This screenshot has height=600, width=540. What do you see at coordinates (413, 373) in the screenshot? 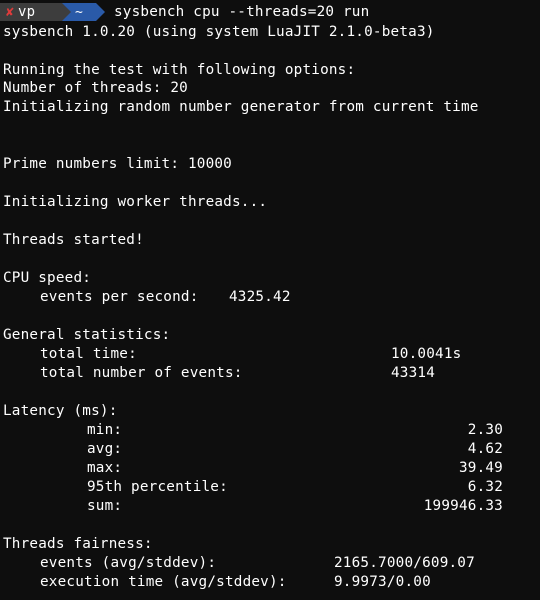
I see `total-events-value: 43314` at bounding box center [413, 373].